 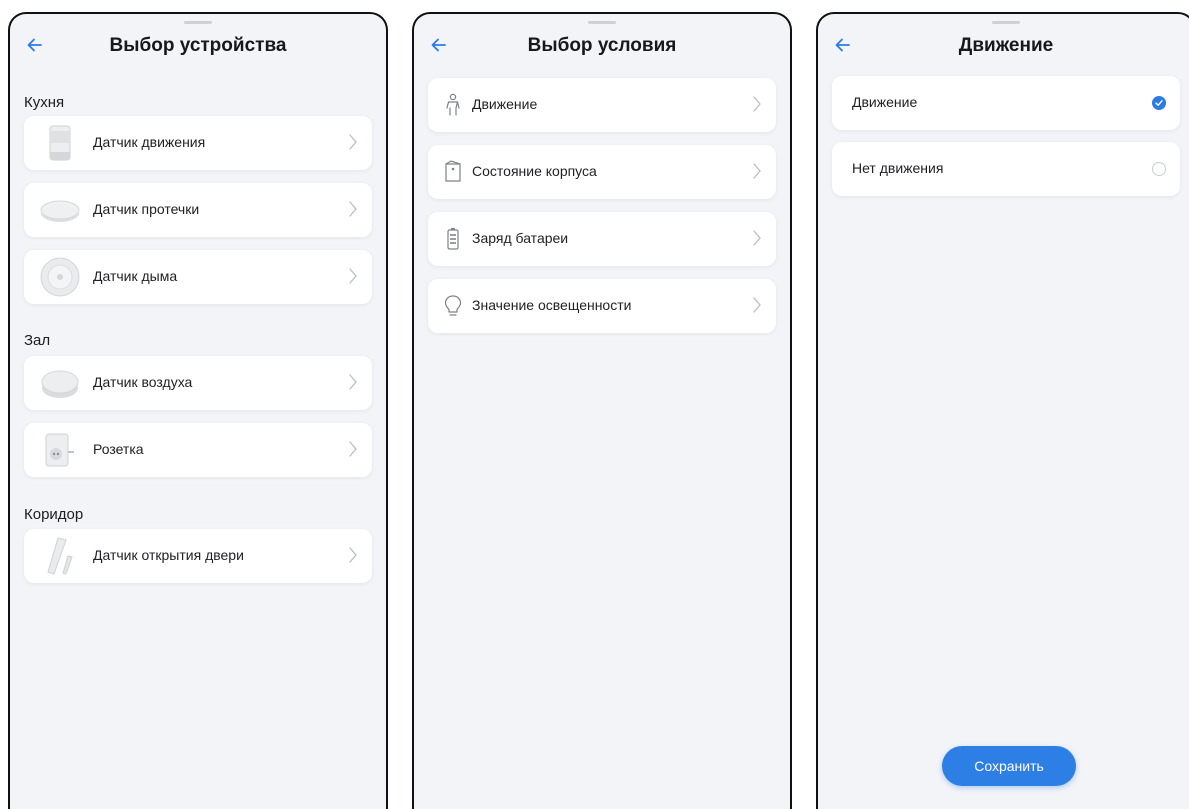 I want to click on device-label: Розетка, so click(x=118, y=449).